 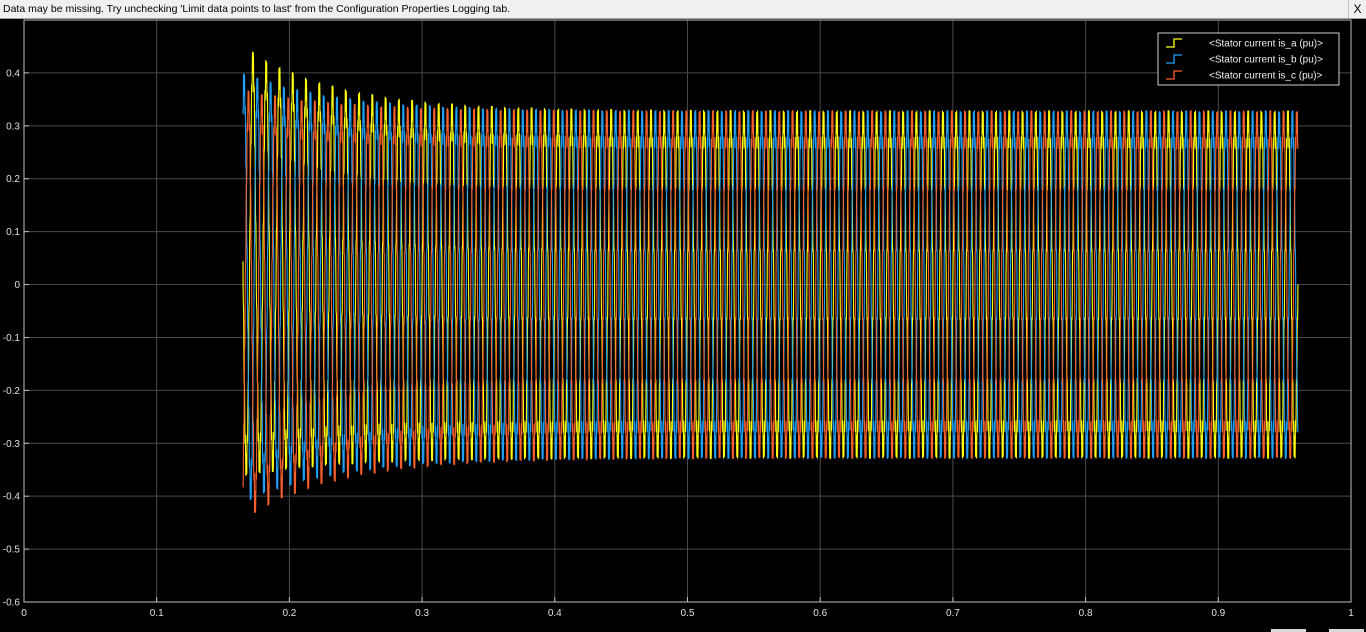 What do you see at coordinates (13, 179) in the screenshot?
I see `y-tick-label: 0.2` at bounding box center [13, 179].